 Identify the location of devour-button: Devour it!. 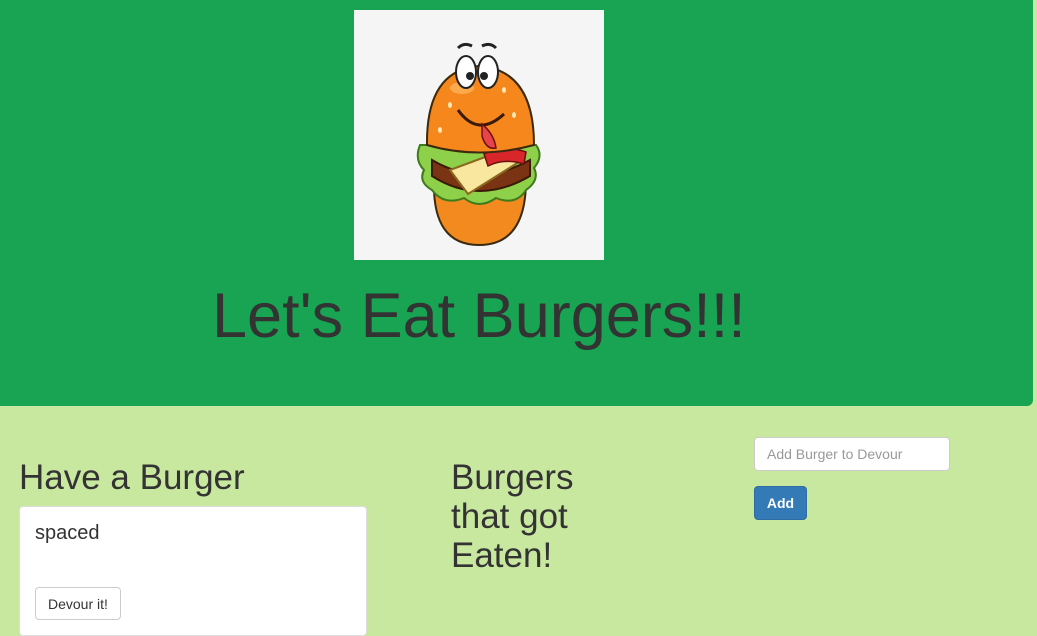
(78, 603).